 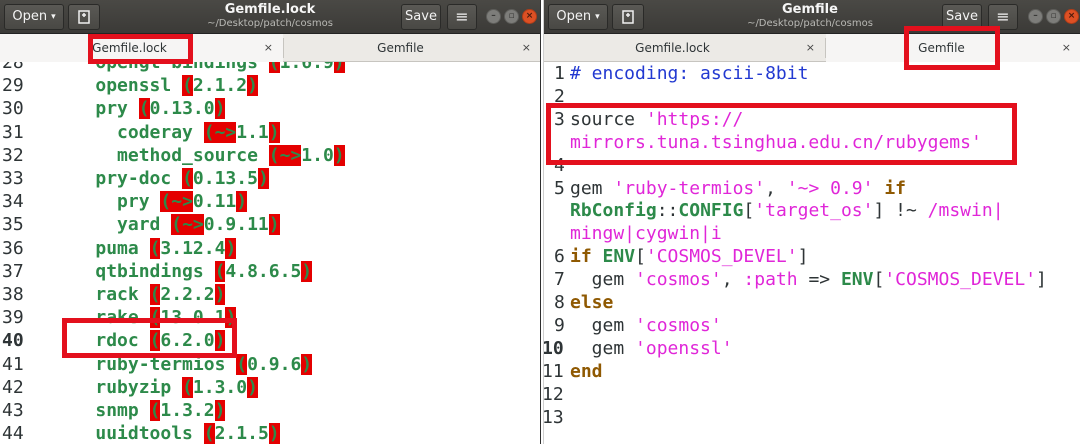 What do you see at coordinates (900, 211) in the screenshot?
I see `token-pln: ] !~` at bounding box center [900, 211].